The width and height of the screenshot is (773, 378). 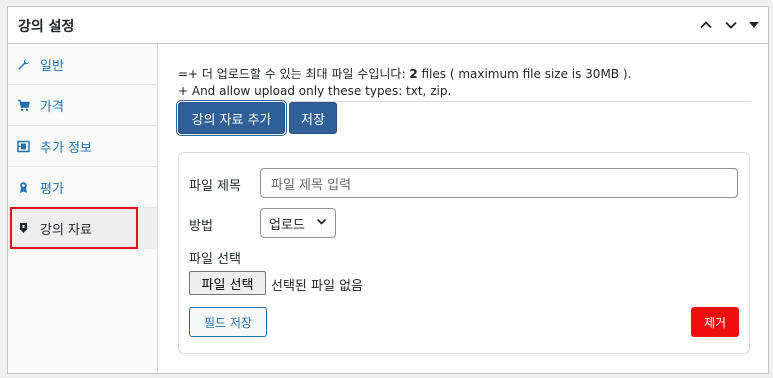 I want to click on sidebar-item-price: 가격, so click(x=82, y=105).